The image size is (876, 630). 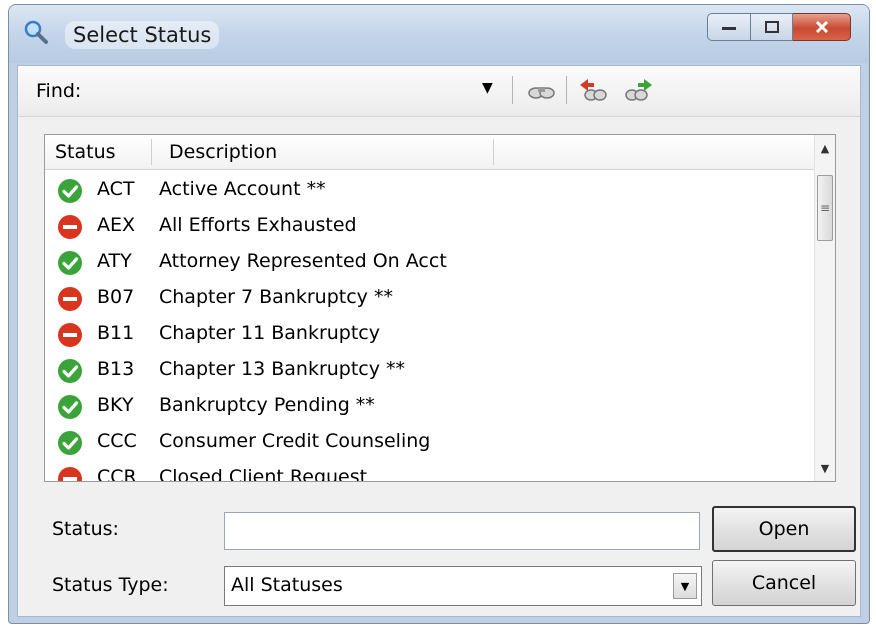 I want to click on status-code: BKY, so click(x=115, y=405).